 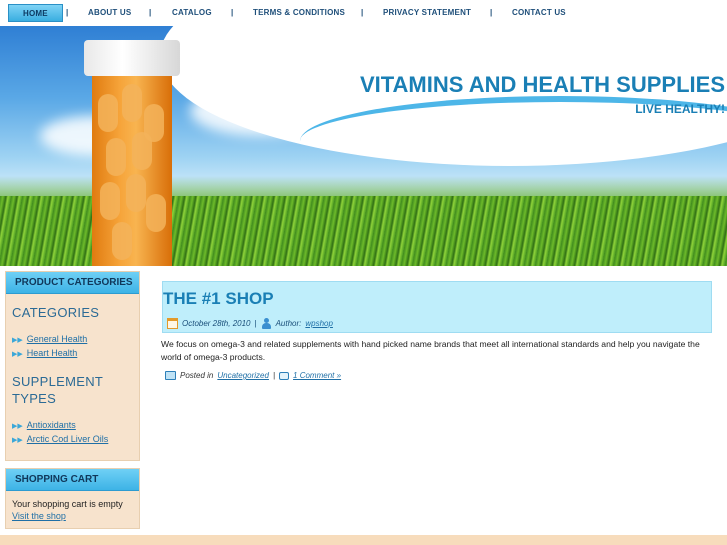 I want to click on list-item: ▶▶ General Health, so click(x=75, y=340).